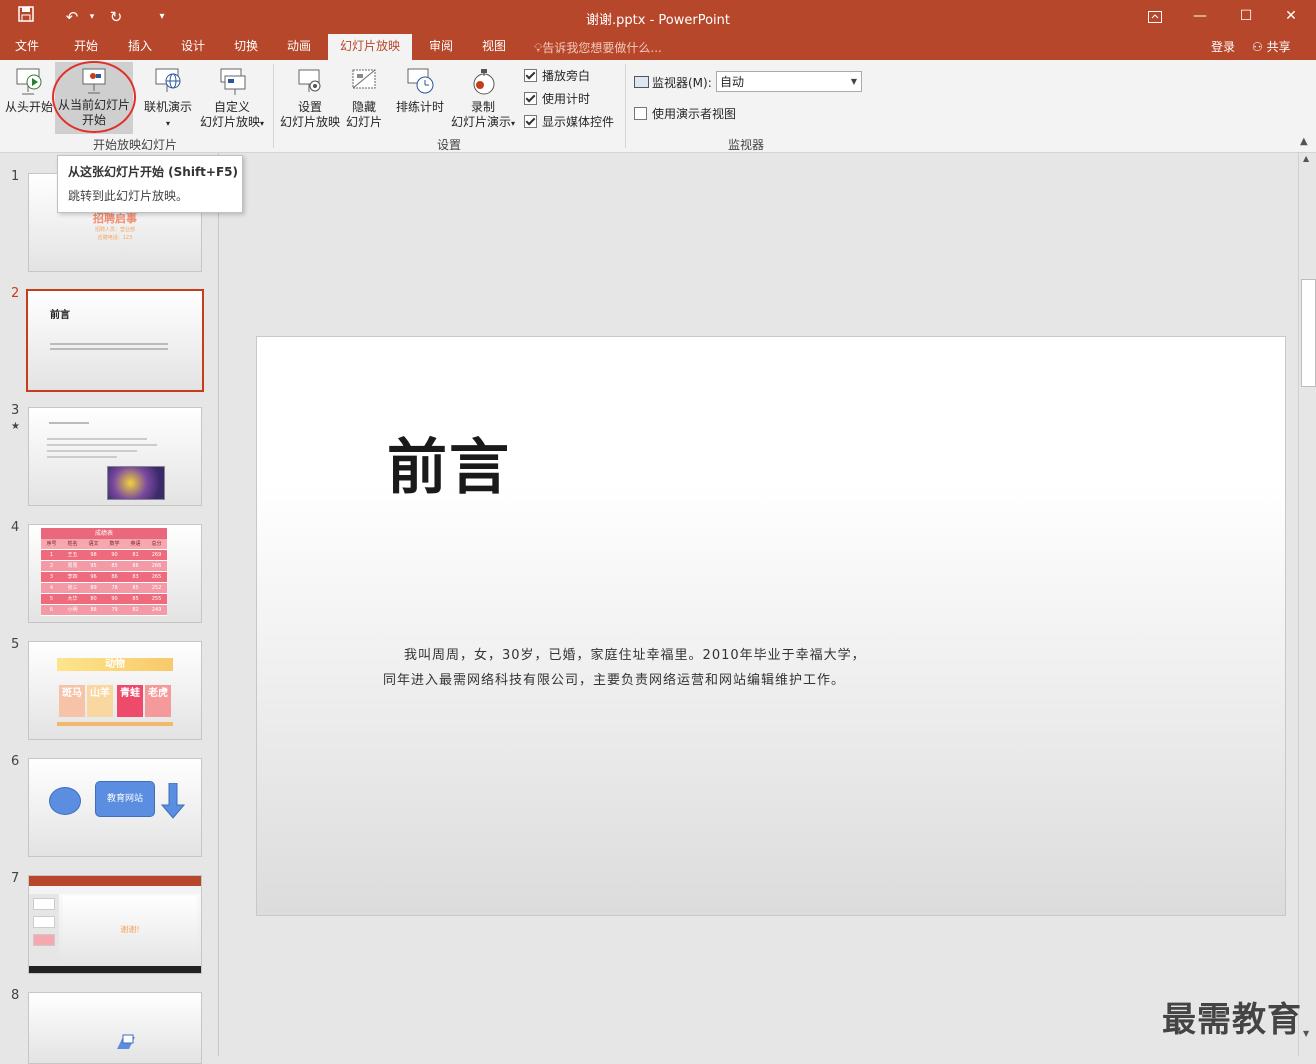 This screenshot has width=1316, height=1064. What do you see at coordinates (226, 604) in the screenshot?
I see `panel-splitter` at bounding box center [226, 604].